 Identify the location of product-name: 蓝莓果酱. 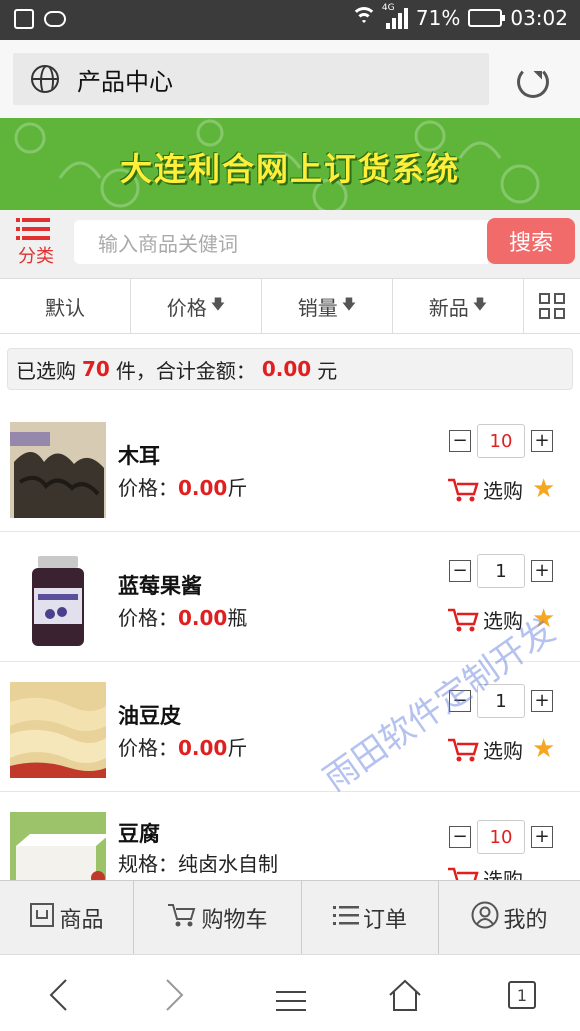
(160, 586).